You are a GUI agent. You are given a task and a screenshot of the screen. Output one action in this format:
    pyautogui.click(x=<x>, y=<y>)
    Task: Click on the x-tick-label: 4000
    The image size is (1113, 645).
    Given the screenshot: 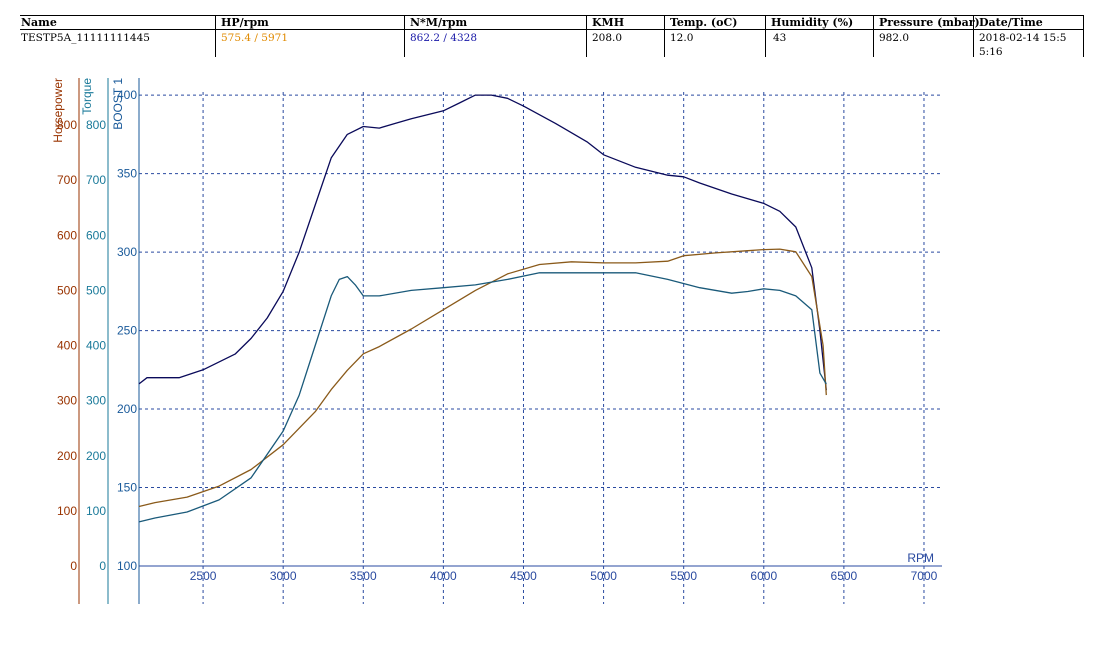 What is the action you would take?
    pyautogui.click(x=443, y=576)
    